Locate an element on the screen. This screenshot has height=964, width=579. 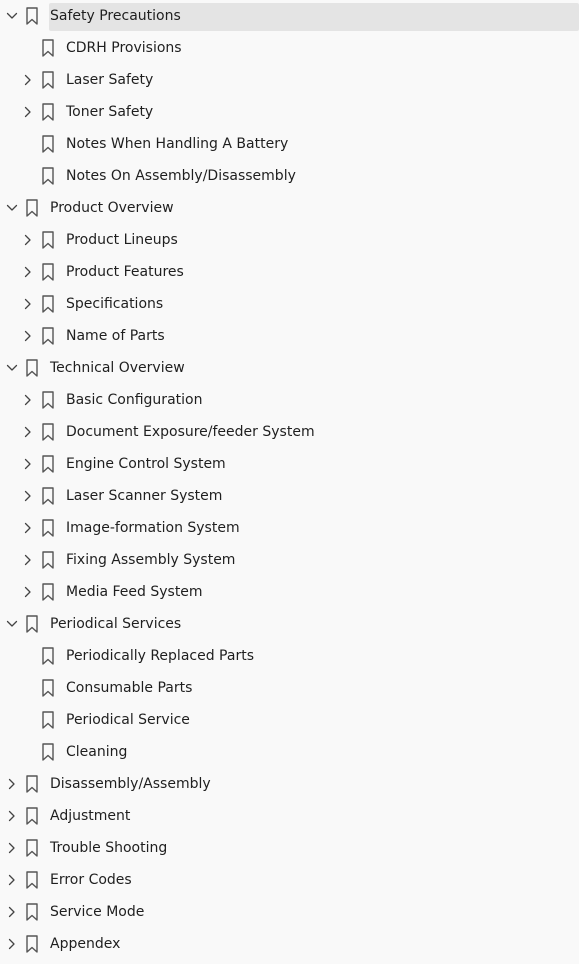
bookmark-item-product-lineups: Product Lineups is located at coordinates (289, 240).